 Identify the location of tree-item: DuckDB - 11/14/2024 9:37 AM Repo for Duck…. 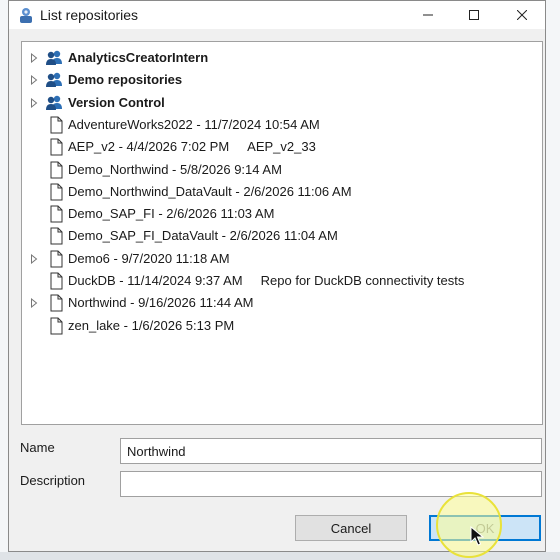
(282, 281).